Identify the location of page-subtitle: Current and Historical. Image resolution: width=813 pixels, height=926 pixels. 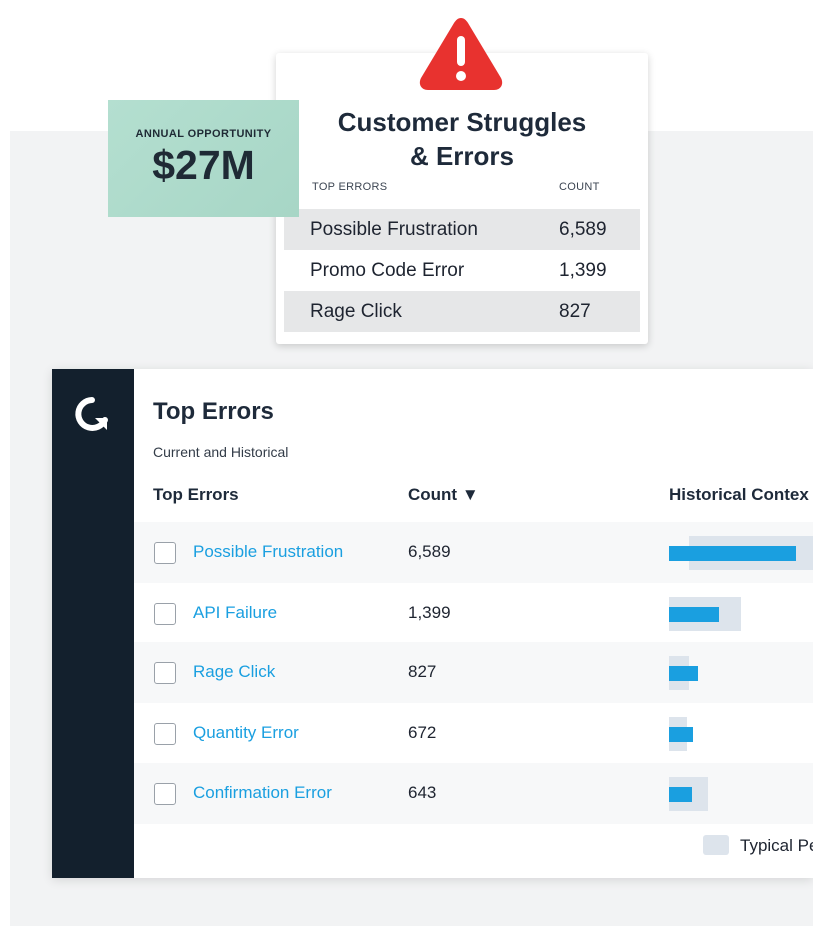
(221, 452).